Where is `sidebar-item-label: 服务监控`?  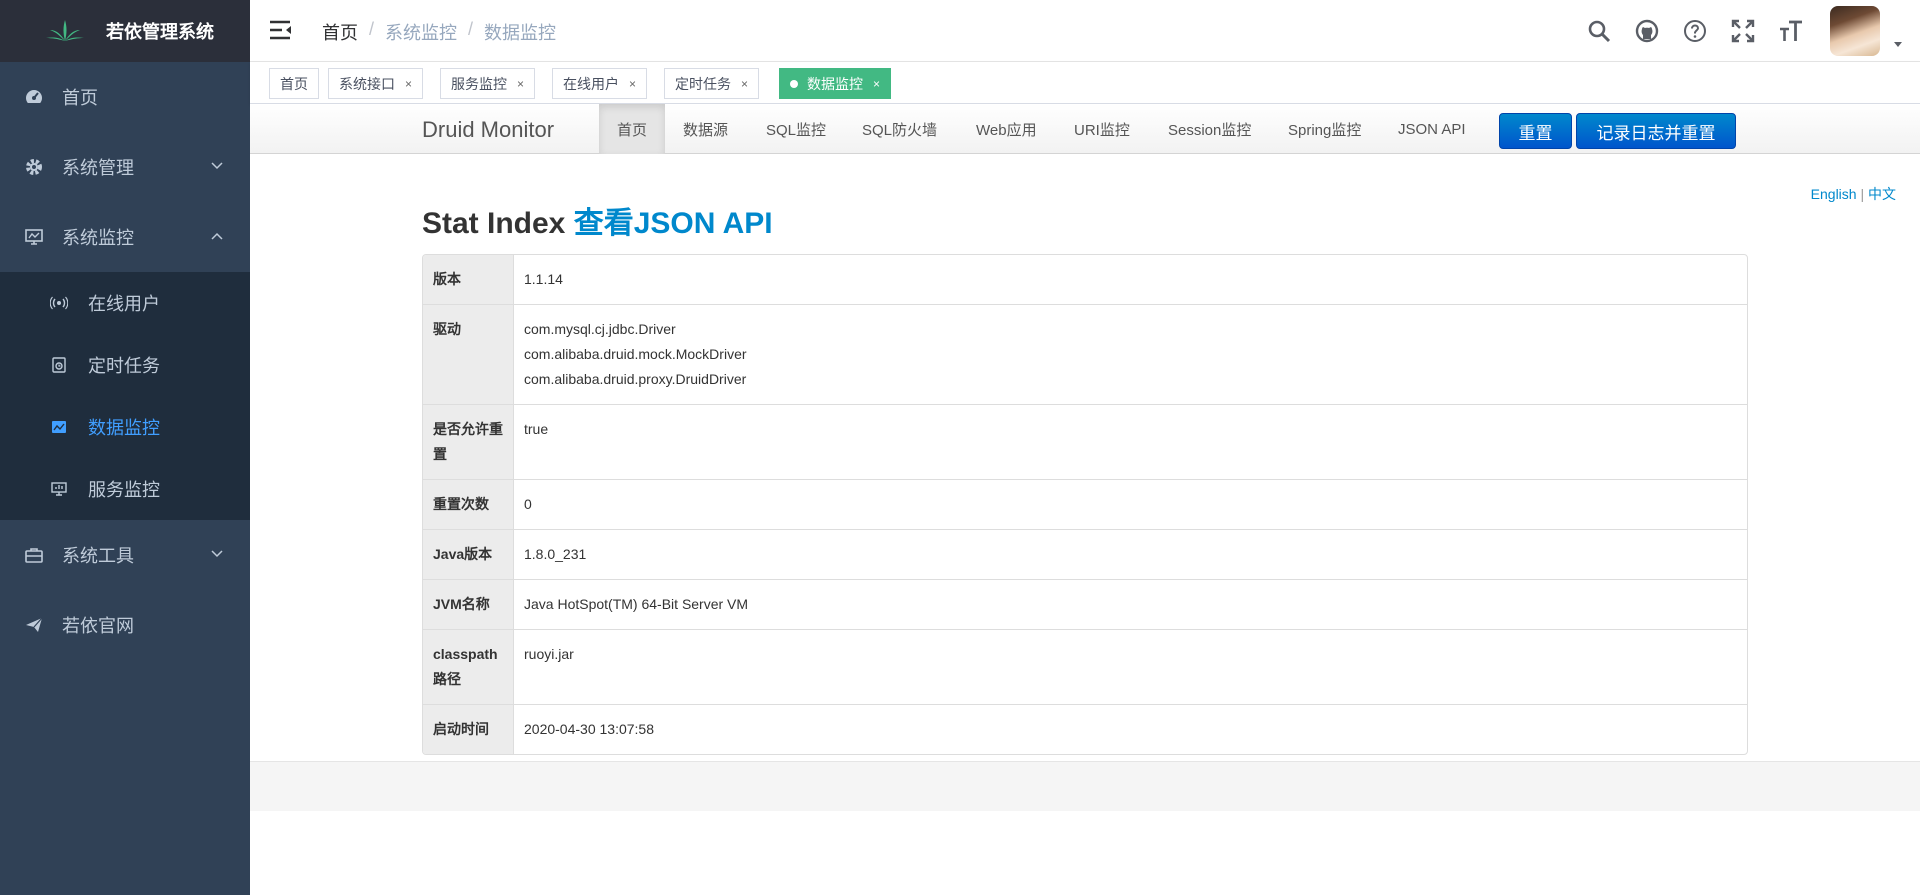 sidebar-item-label: 服务监控 is located at coordinates (124, 490).